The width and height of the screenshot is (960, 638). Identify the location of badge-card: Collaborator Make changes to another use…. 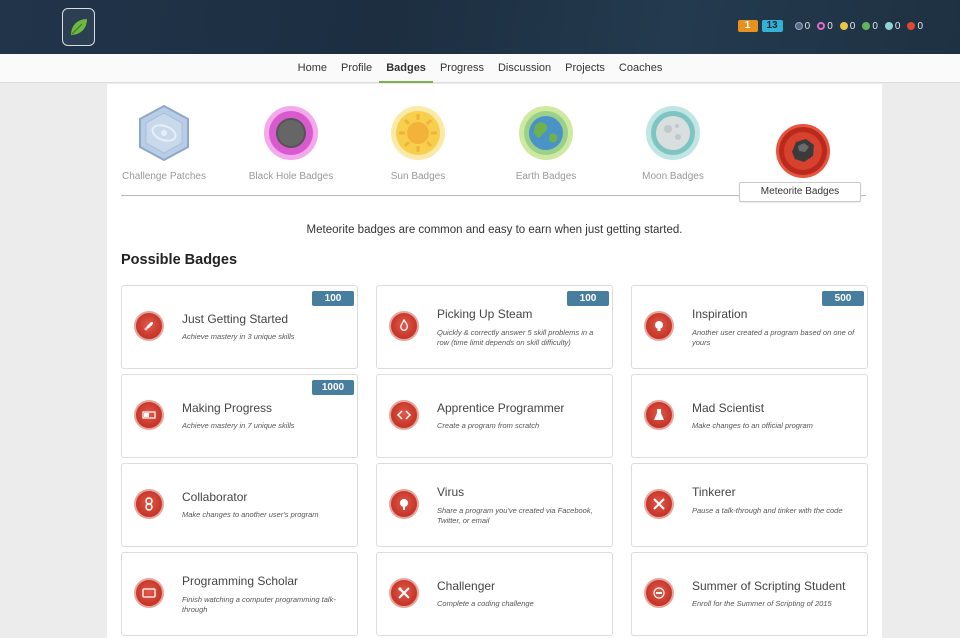
(239, 505).